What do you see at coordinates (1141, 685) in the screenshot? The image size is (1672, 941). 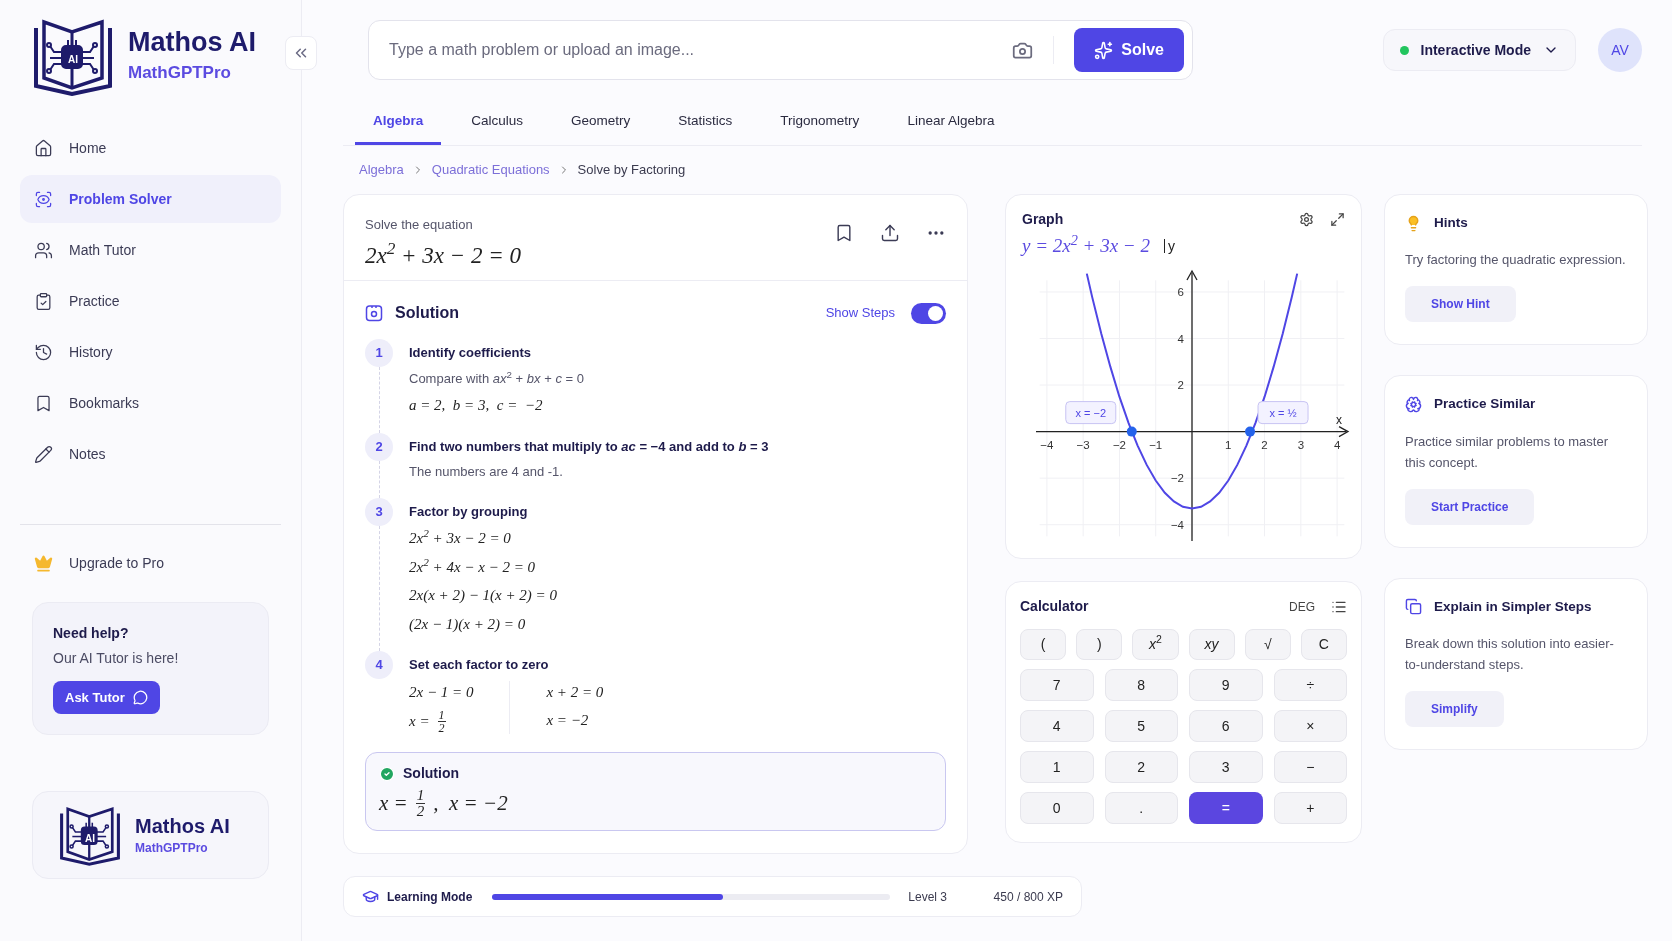 I see `calculator-key: 8` at bounding box center [1141, 685].